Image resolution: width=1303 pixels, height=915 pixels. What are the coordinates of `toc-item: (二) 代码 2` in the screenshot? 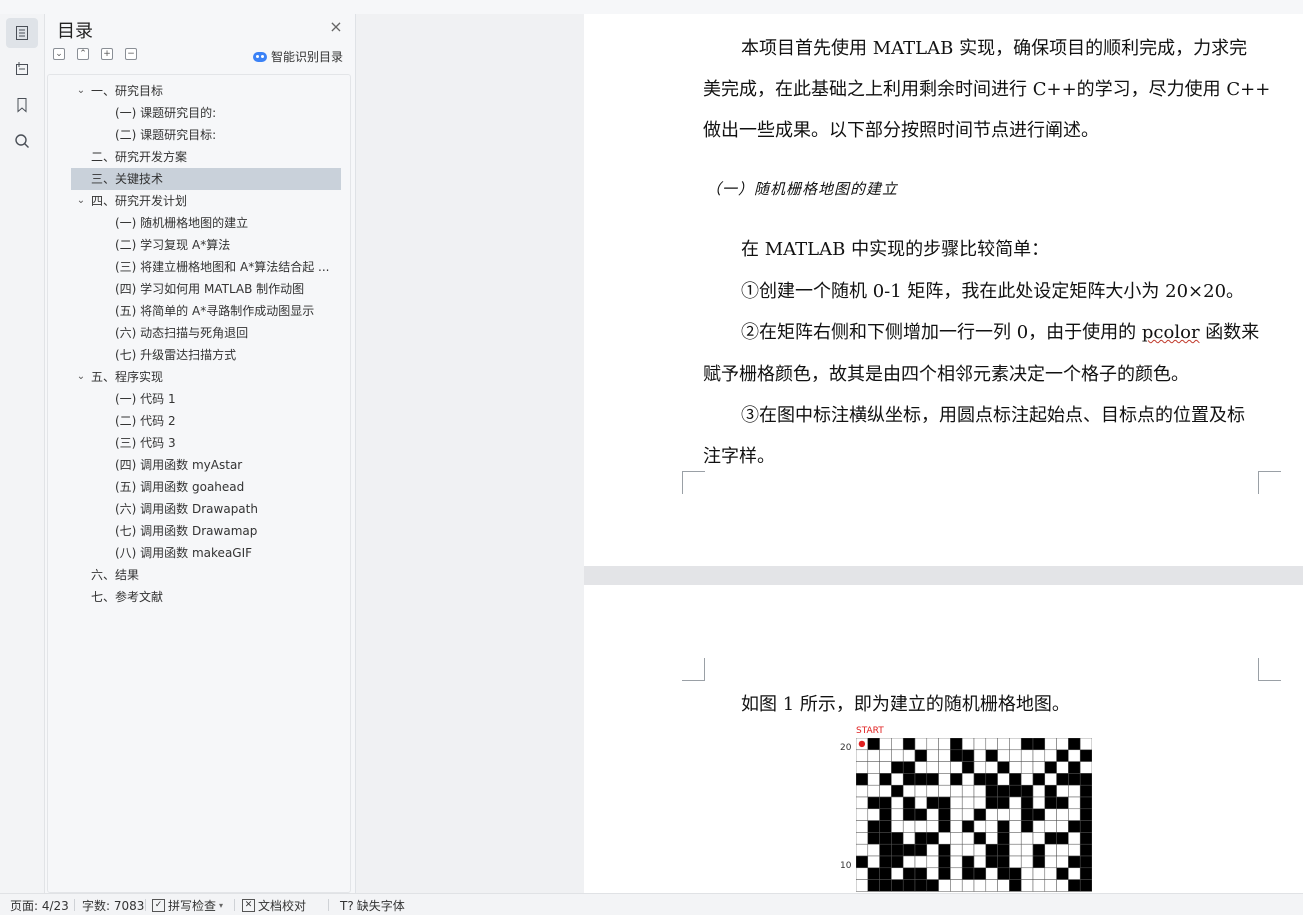 It's located at (206, 421).